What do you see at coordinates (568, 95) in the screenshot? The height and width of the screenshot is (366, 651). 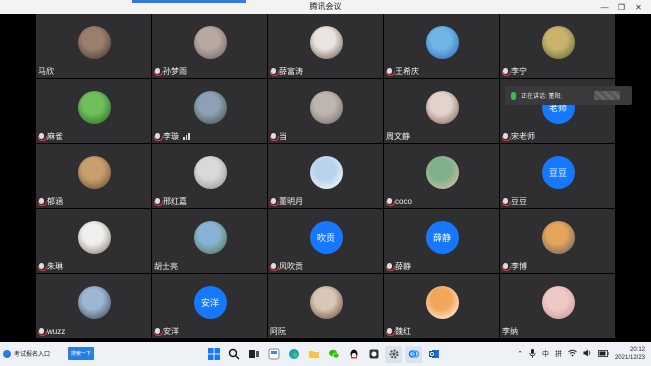 I see `speaking-indicator: 正在讲话: 董阳;` at bounding box center [568, 95].